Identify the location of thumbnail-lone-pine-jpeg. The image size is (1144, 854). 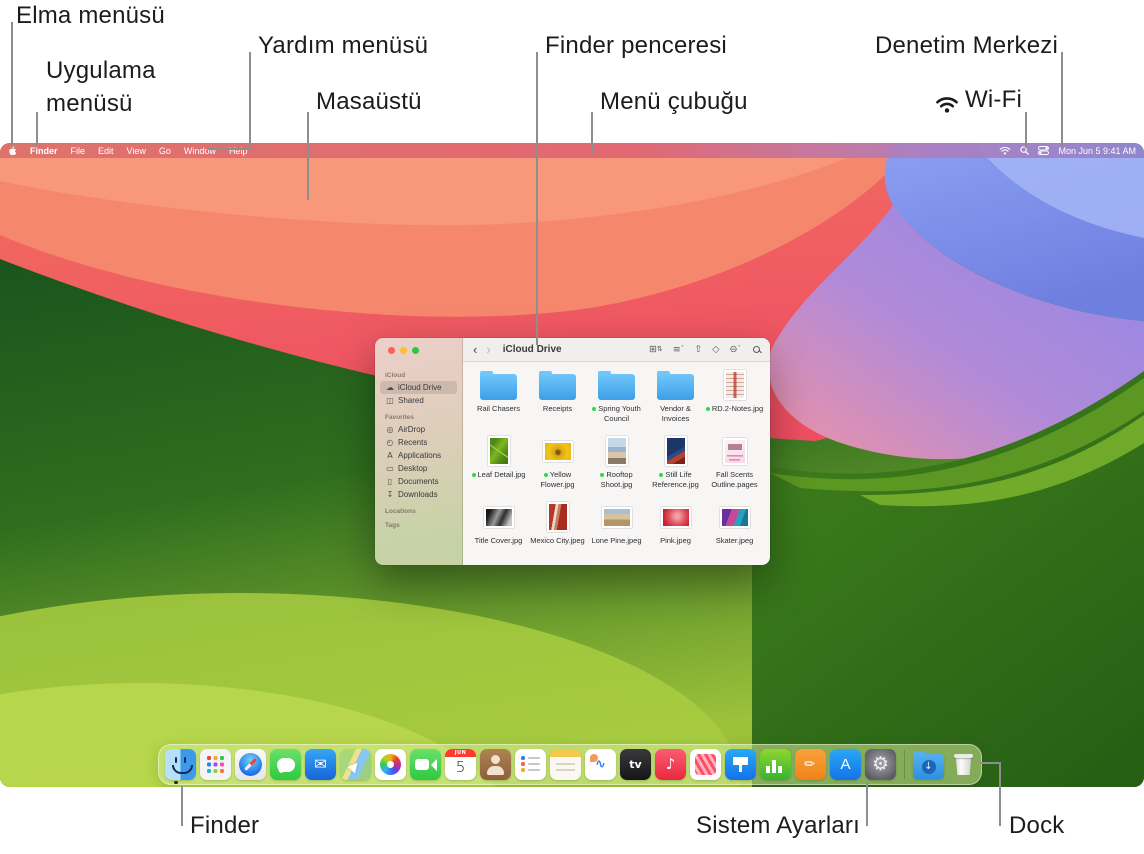
(616, 517).